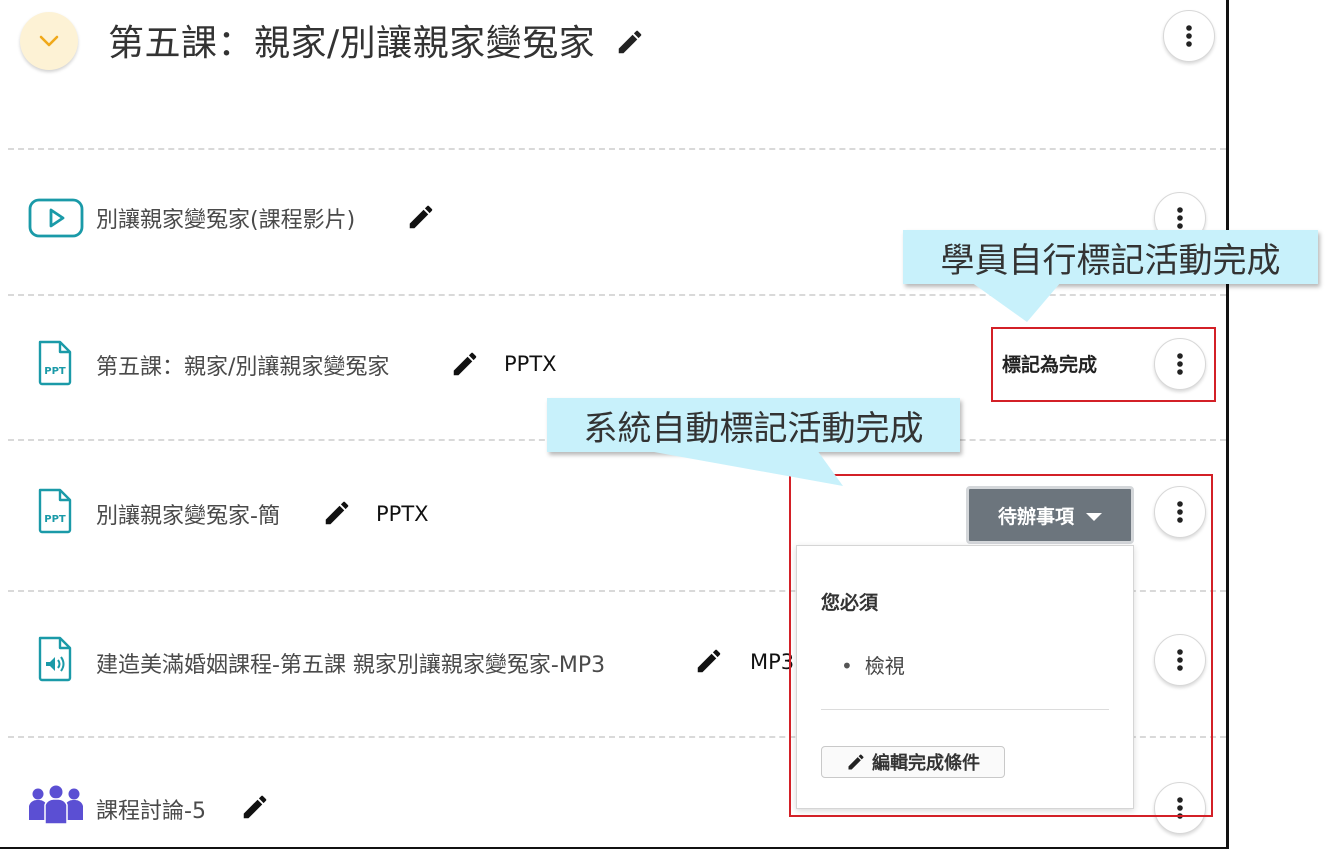  What do you see at coordinates (188, 514) in the screenshot?
I see `activity-link-pptx: 別讓親家變冤家-簡` at bounding box center [188, 514].